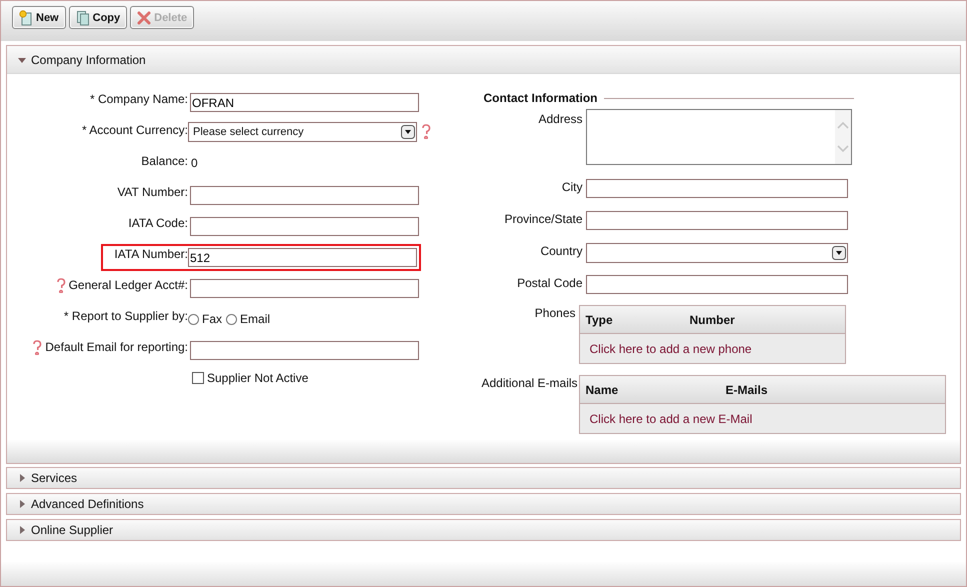 The image size is (967, 587). I want to click on field-label: Phones, so click(555, 312).